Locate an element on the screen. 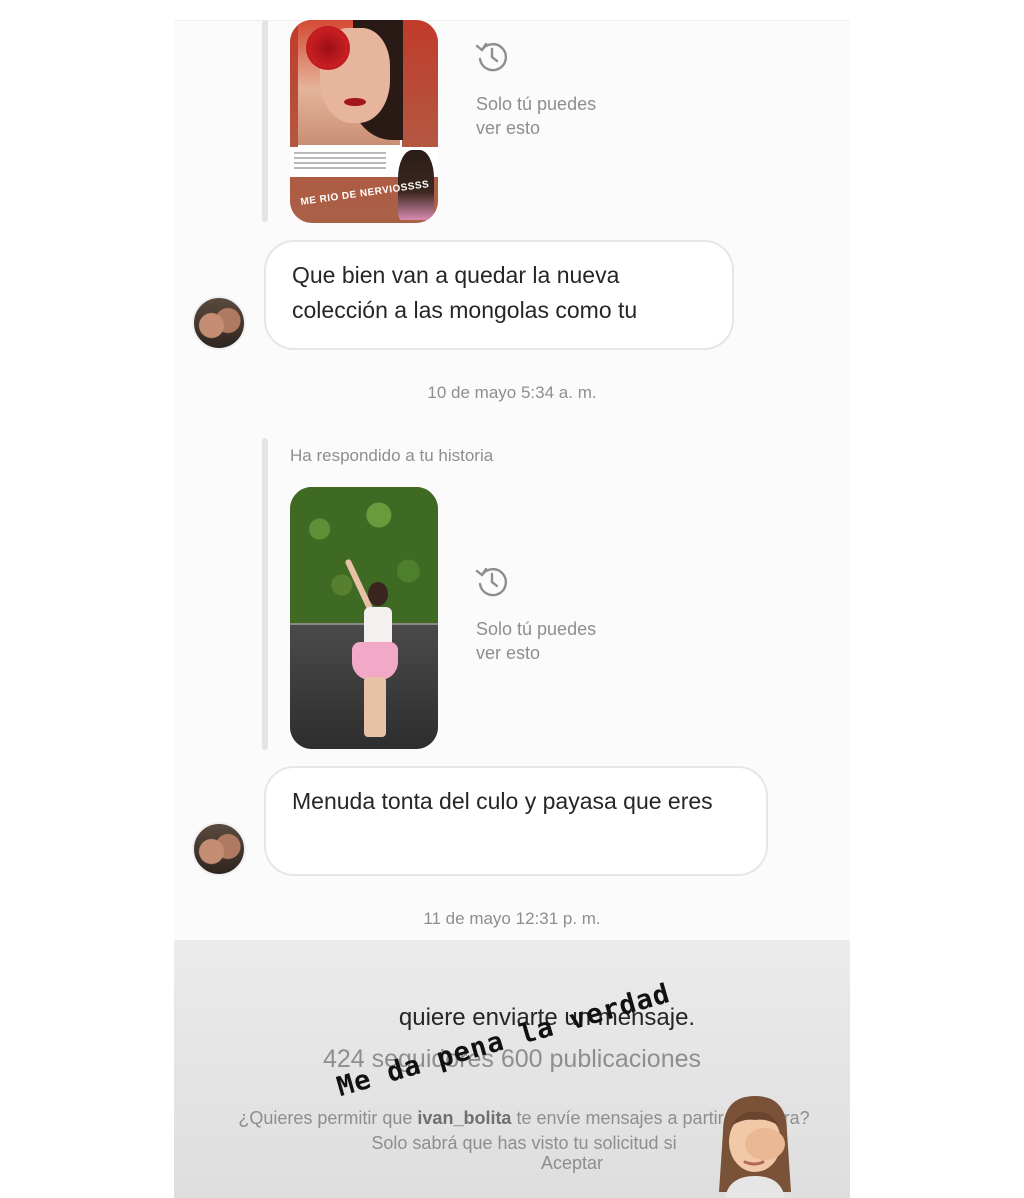 Image resolution: width=1024 pixels, height=1198 pixels. story-person-body is located at coordinates (378, 627).